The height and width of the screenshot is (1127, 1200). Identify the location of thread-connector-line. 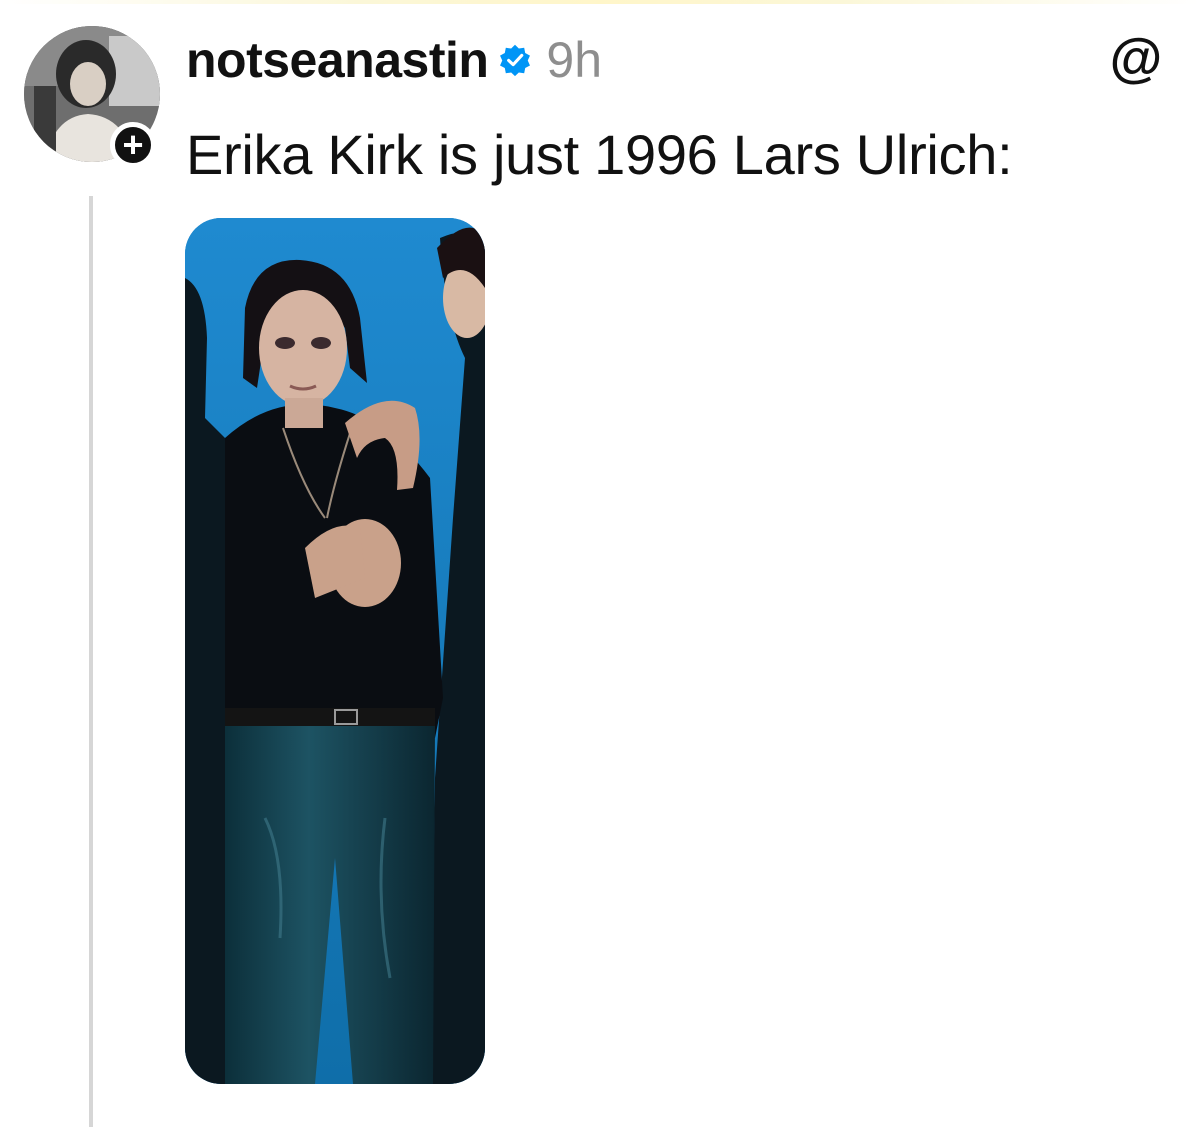
(91, 661).